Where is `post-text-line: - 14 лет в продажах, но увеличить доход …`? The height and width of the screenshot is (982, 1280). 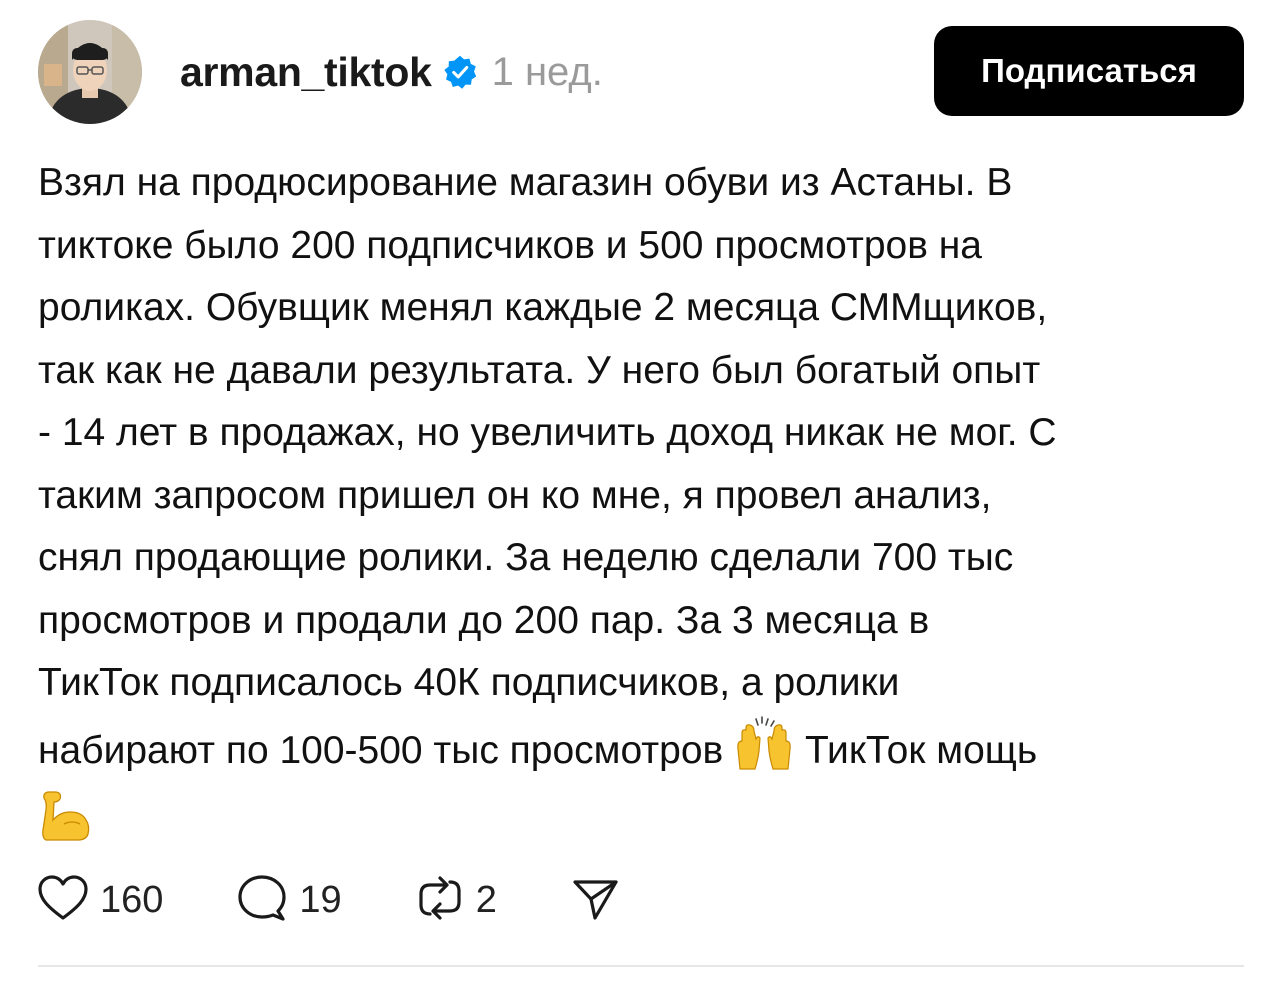 post-text-line: - 14 лет в продажах, но увеличить доход … is located at coordinates (547, 432).